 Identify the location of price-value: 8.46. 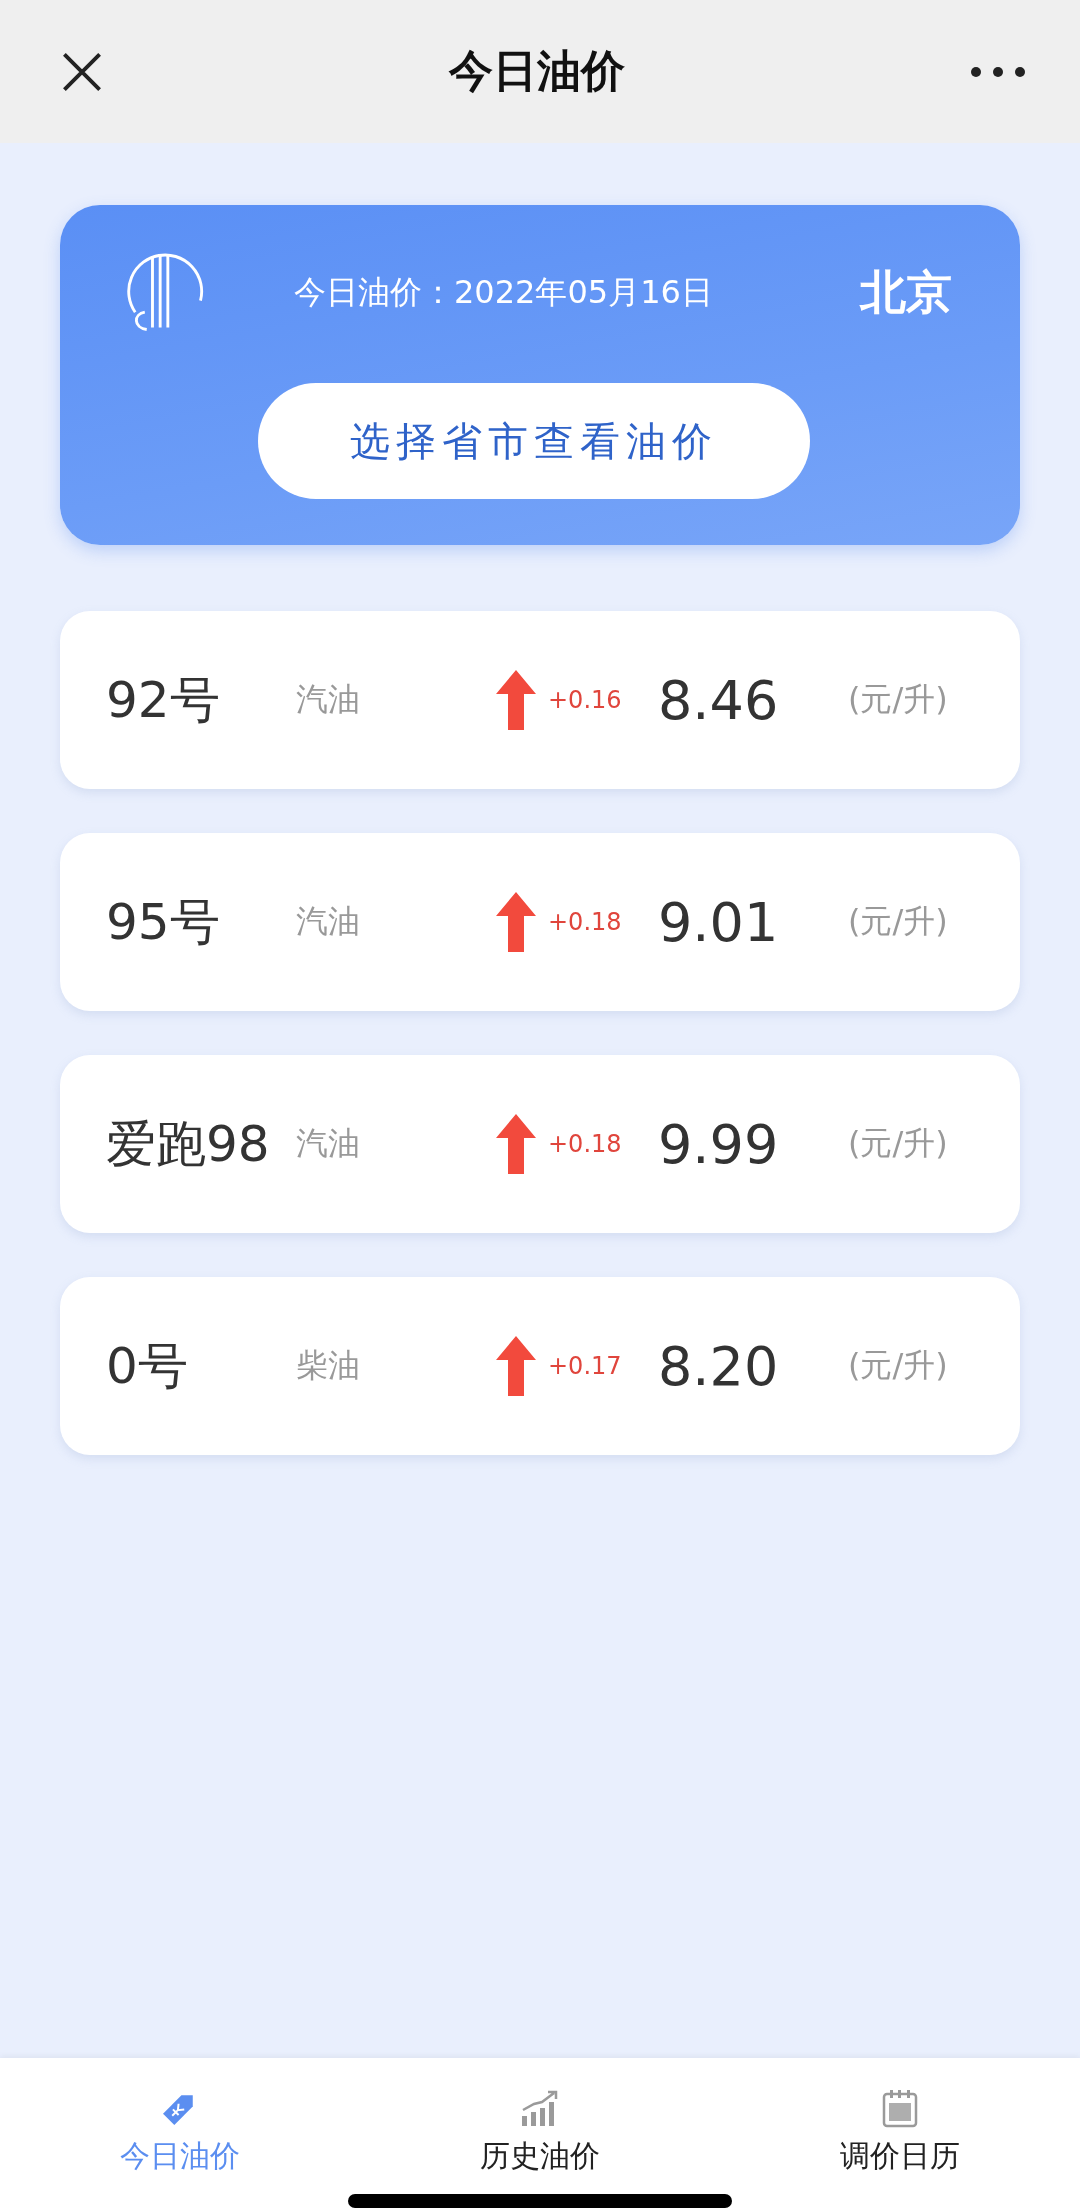
(719, 700).